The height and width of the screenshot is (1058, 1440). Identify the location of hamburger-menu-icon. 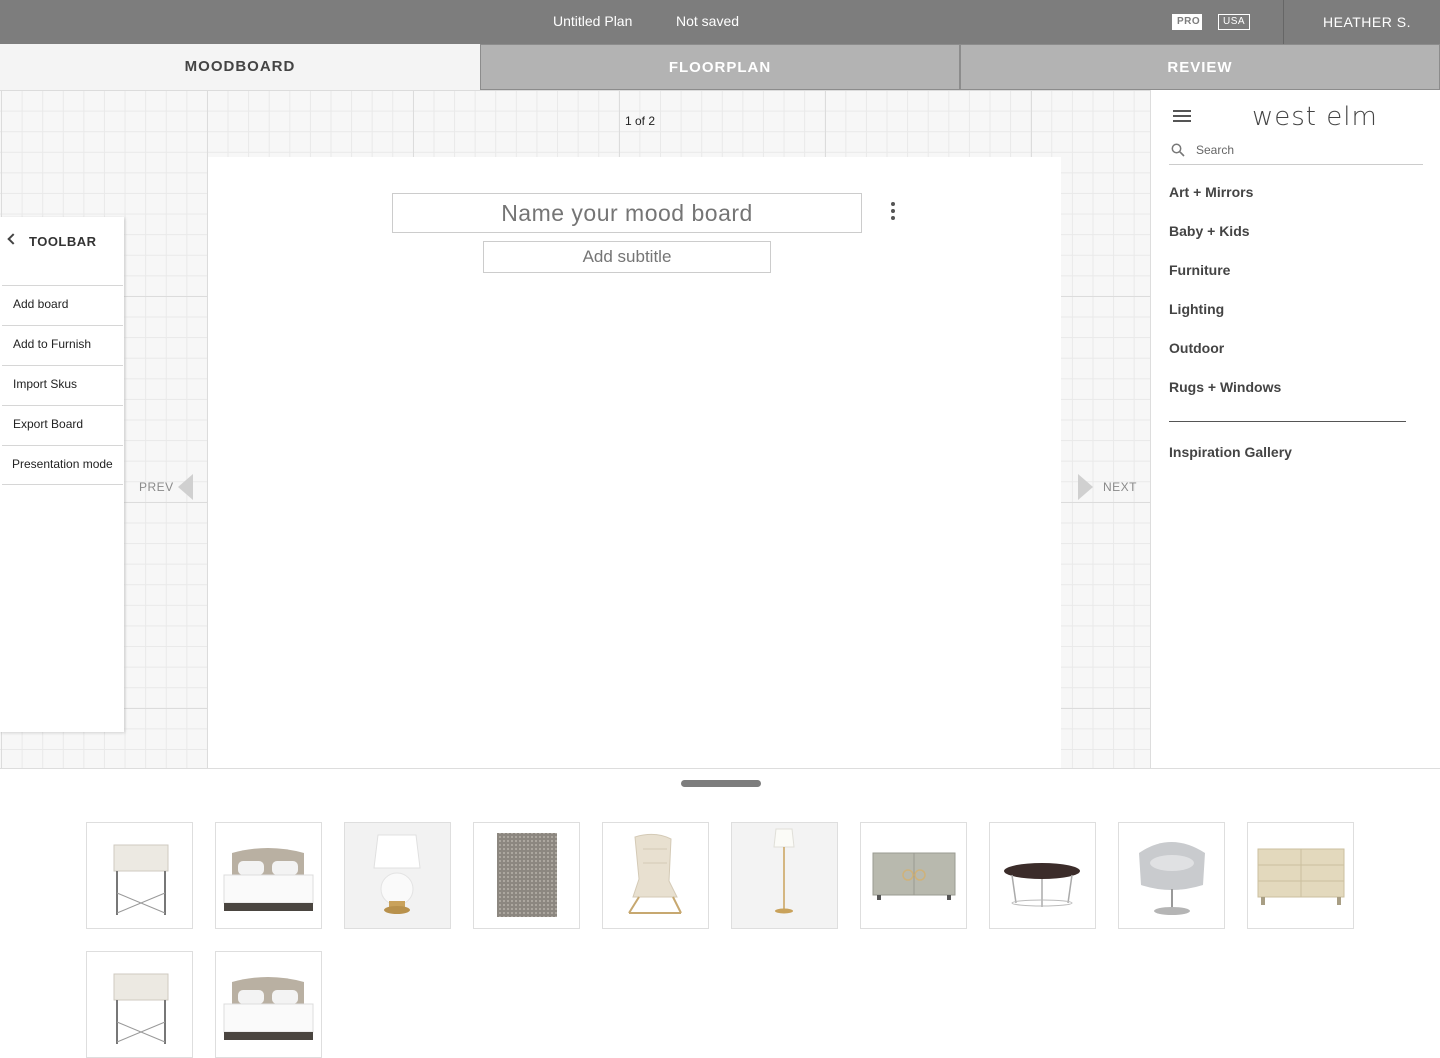
(1182, 117).